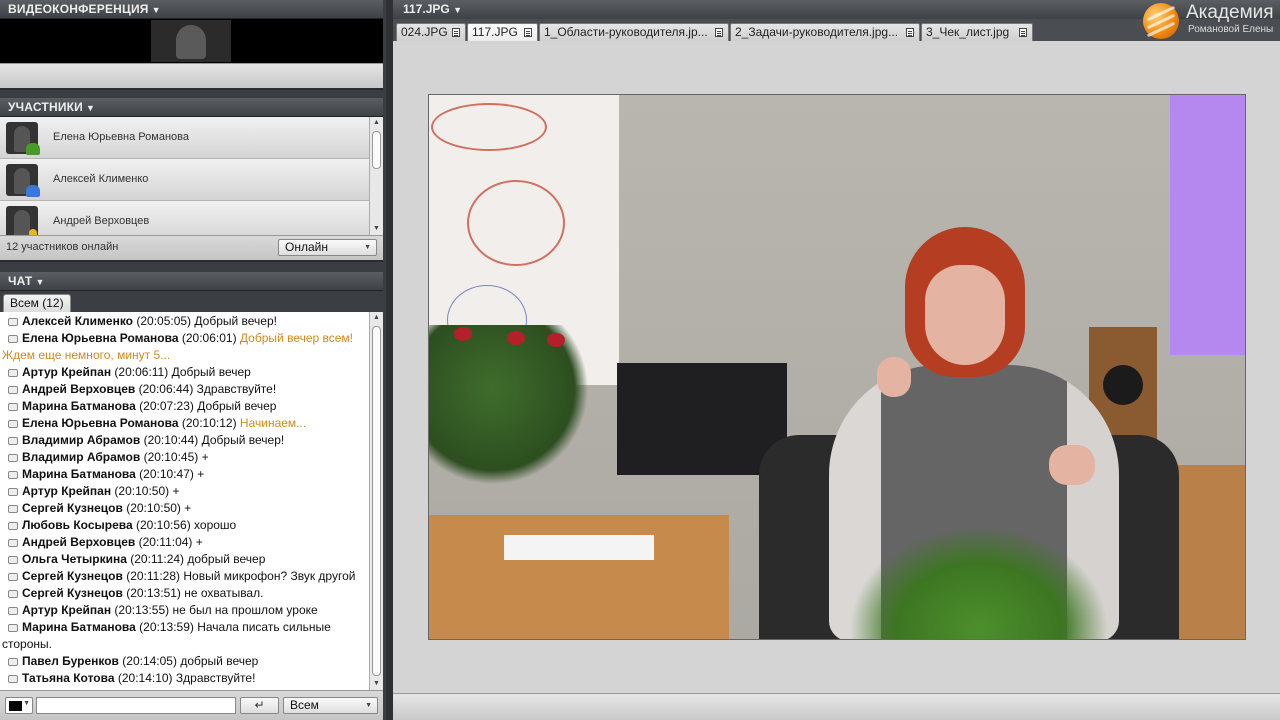  Describe the element at coordinates (121, 137) in the screenshot. I see `participant-name: Елена Юрьевна Романова` at that location.